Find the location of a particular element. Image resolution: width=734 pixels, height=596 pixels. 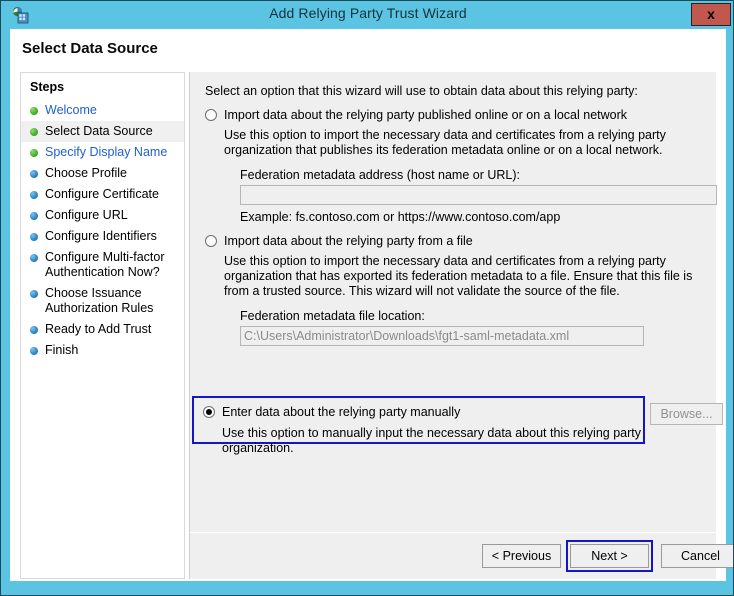

sidebar-item-configure-identifiers: Configure Identifiers is located at coordinates (102, 236).